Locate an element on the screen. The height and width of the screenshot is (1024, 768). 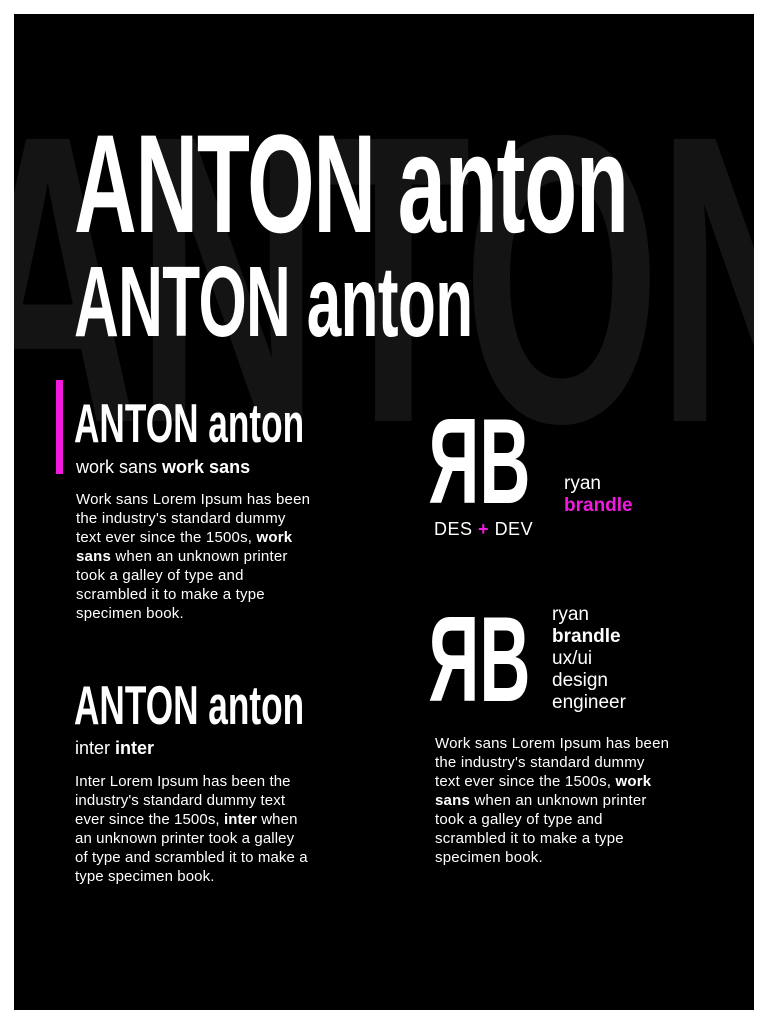
title-line-brandle: brandle is located at coordinates (586, 636).